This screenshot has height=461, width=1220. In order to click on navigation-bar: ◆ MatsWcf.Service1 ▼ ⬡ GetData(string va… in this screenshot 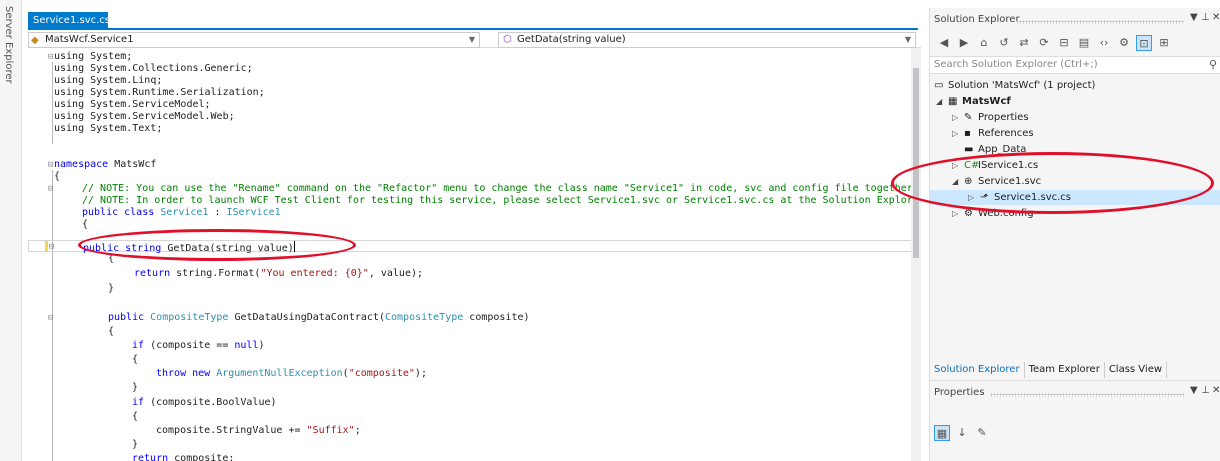, I will do `click(474, 40)`.